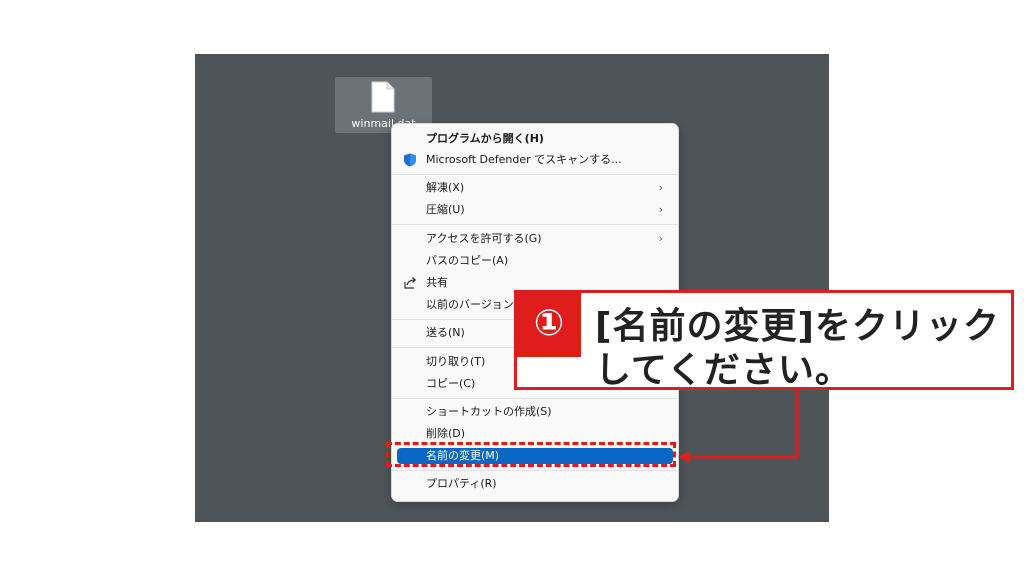 This screenshot has width=1024, height=576. Describe the element at coordinates (764, 340) in the screenshot. I see `instruction-callout: ① [名前の変更]をクリック してください。` at that location.